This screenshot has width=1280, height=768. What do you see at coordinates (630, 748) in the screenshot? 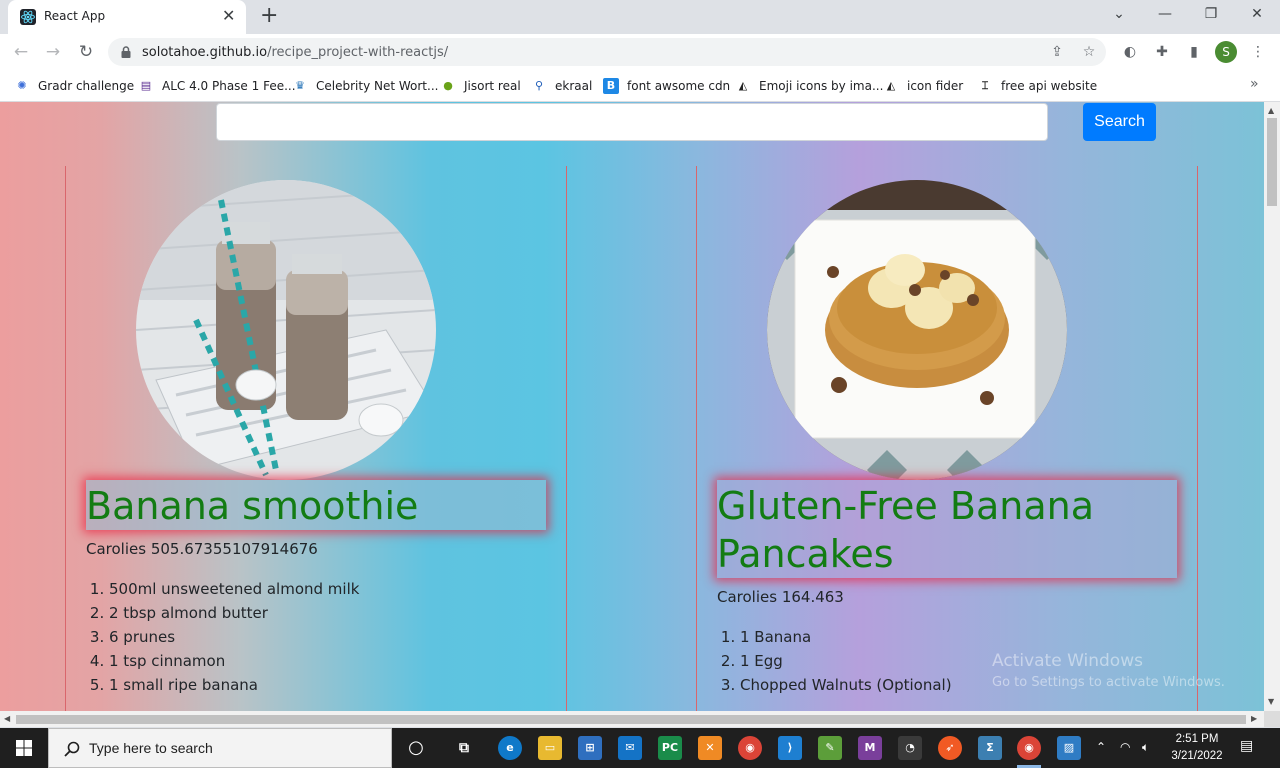
I see `mail-icon: ✉` at bounding box center [630, 748].